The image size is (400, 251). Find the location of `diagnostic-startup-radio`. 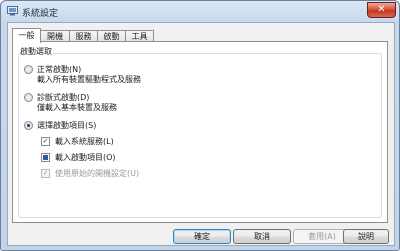

diagnostic-startup-radio is located at coordinates (28, 97).